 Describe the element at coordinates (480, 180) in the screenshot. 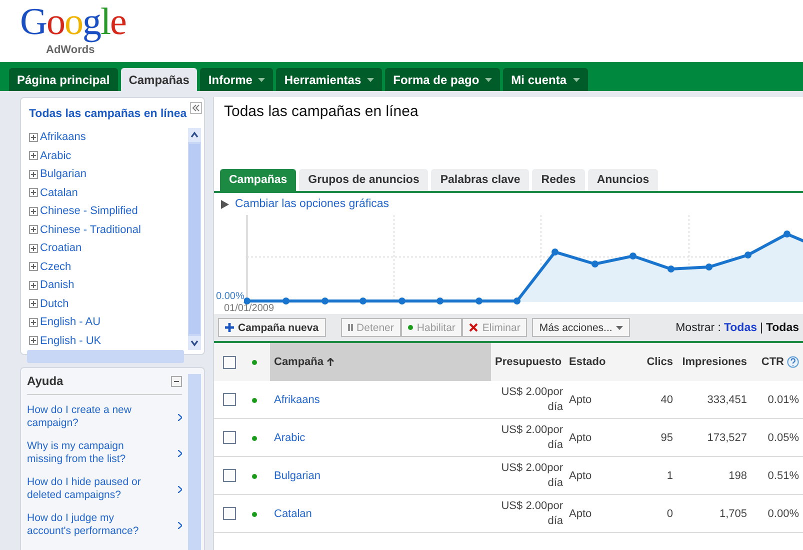

I see `view-tab: Palabras clave` at that location.